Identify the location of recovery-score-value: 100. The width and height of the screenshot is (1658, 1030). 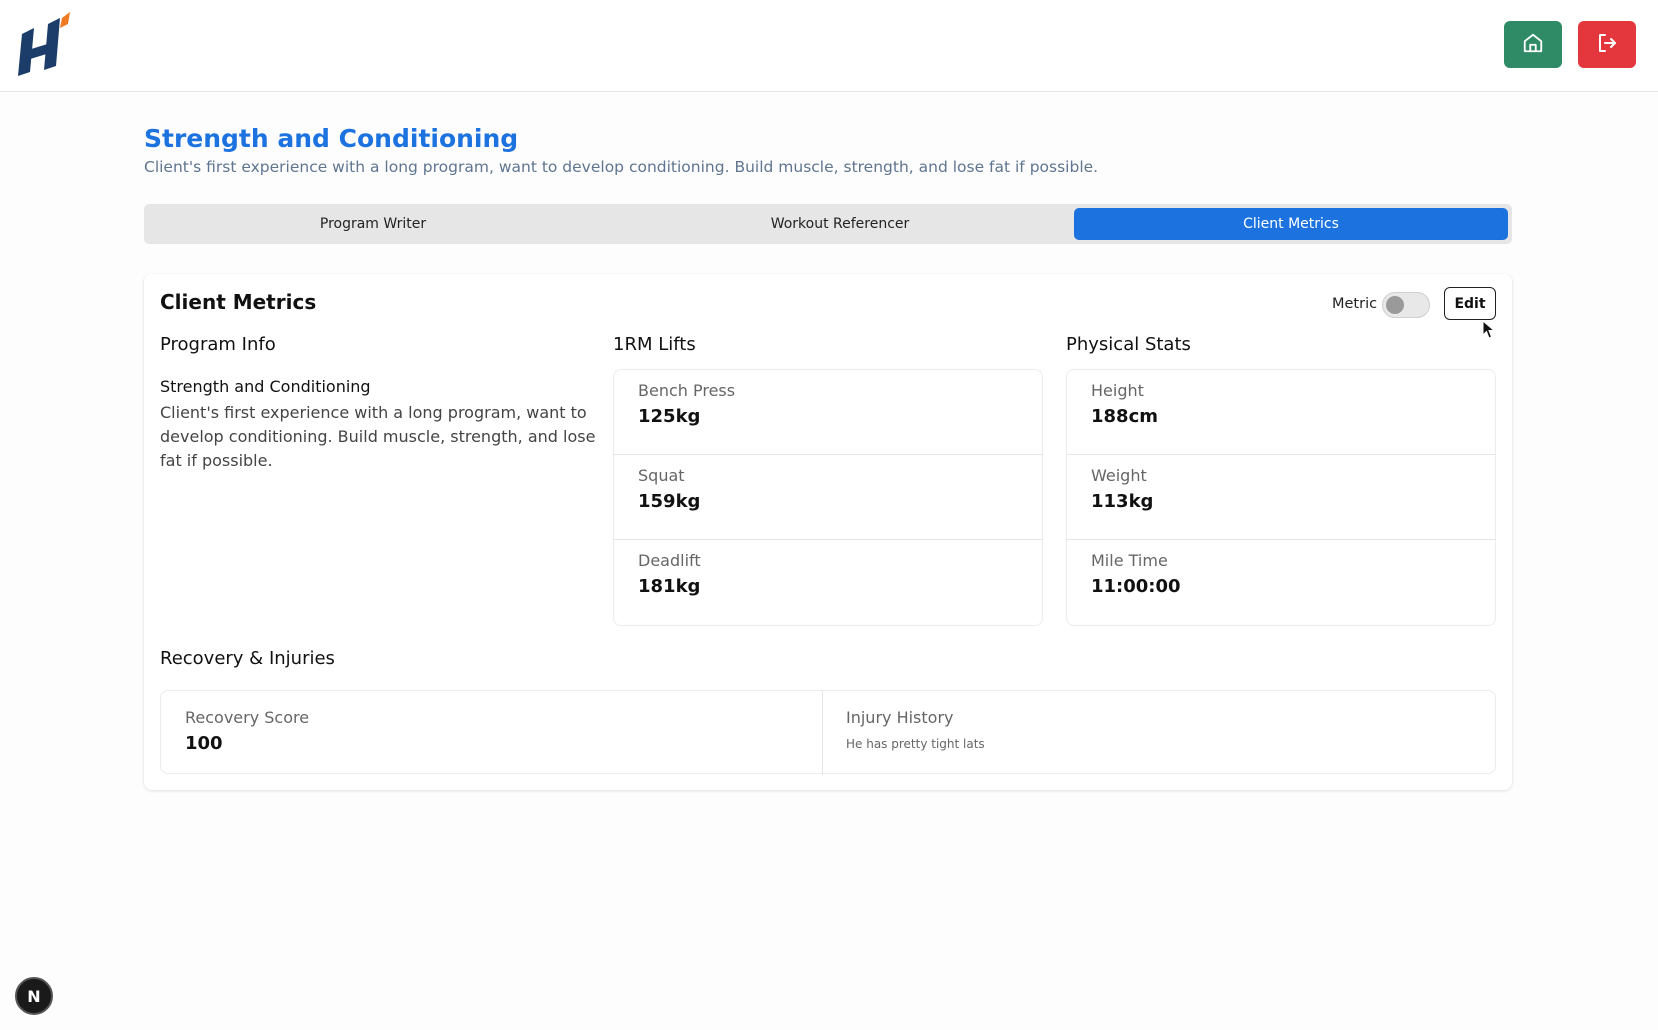
(204, 743).